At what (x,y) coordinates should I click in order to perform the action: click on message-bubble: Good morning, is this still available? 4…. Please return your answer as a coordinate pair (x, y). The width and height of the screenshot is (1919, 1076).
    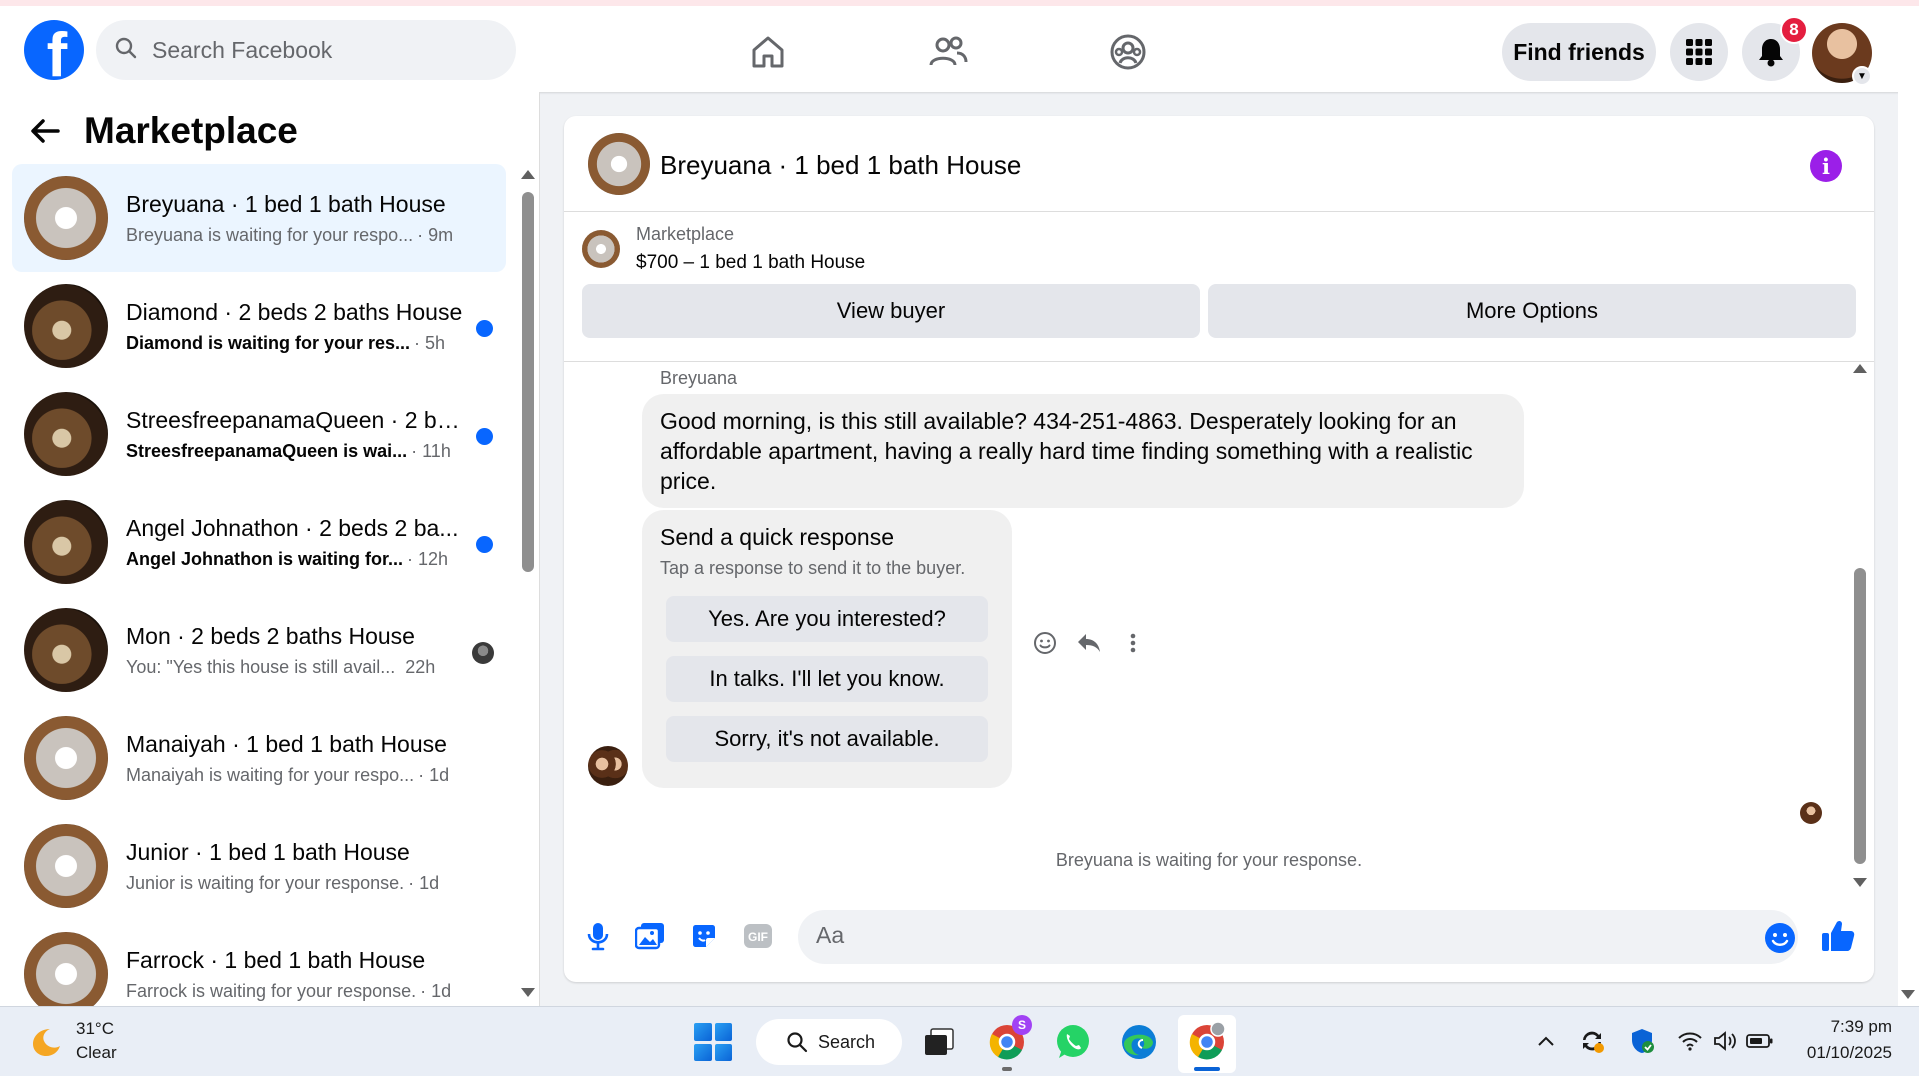
    Looking at the image, I should click on (1083, 451).